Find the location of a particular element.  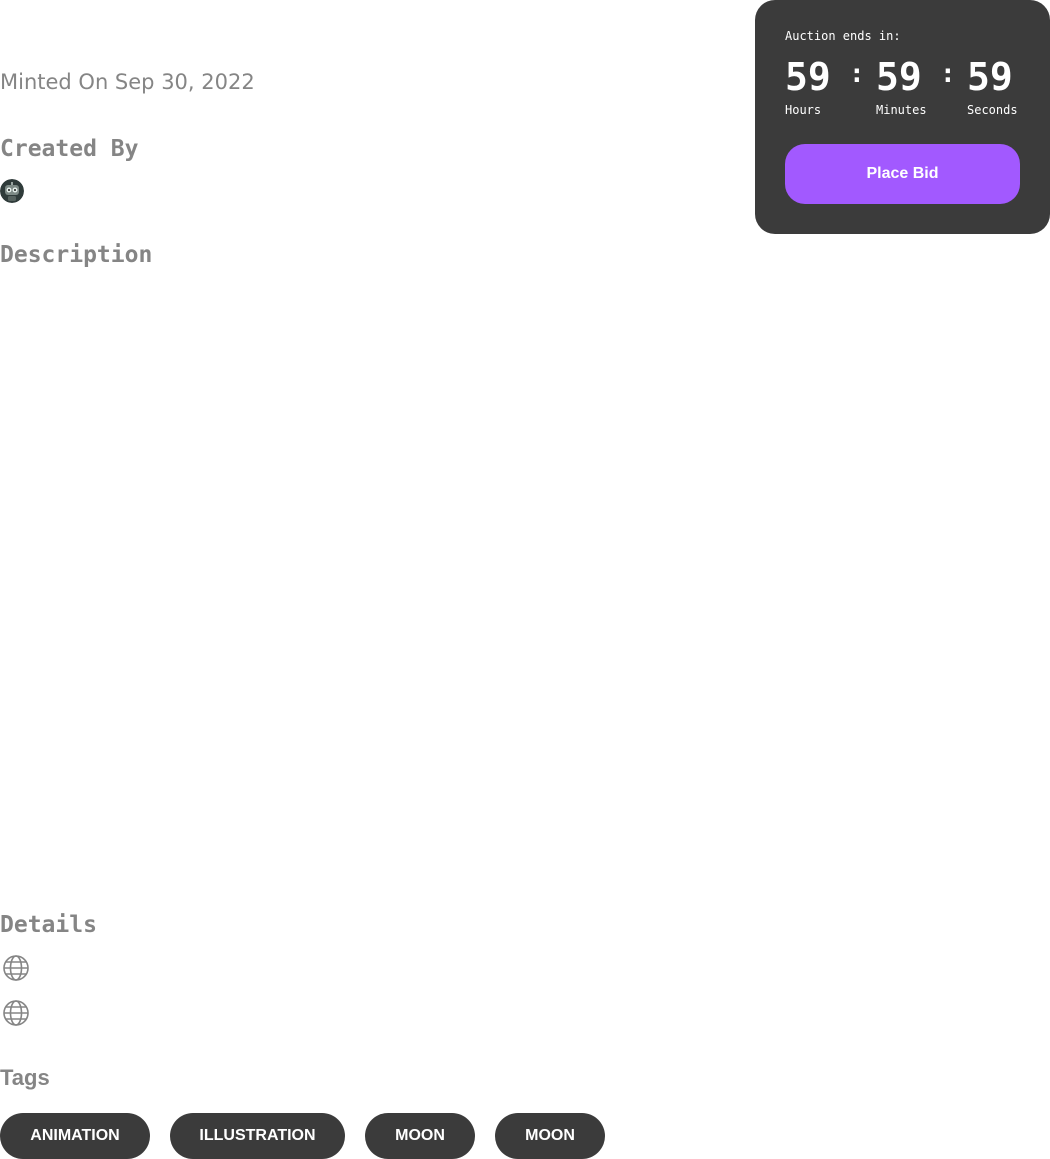

tags-heading: Tags is located at coordinates (25, 1077).